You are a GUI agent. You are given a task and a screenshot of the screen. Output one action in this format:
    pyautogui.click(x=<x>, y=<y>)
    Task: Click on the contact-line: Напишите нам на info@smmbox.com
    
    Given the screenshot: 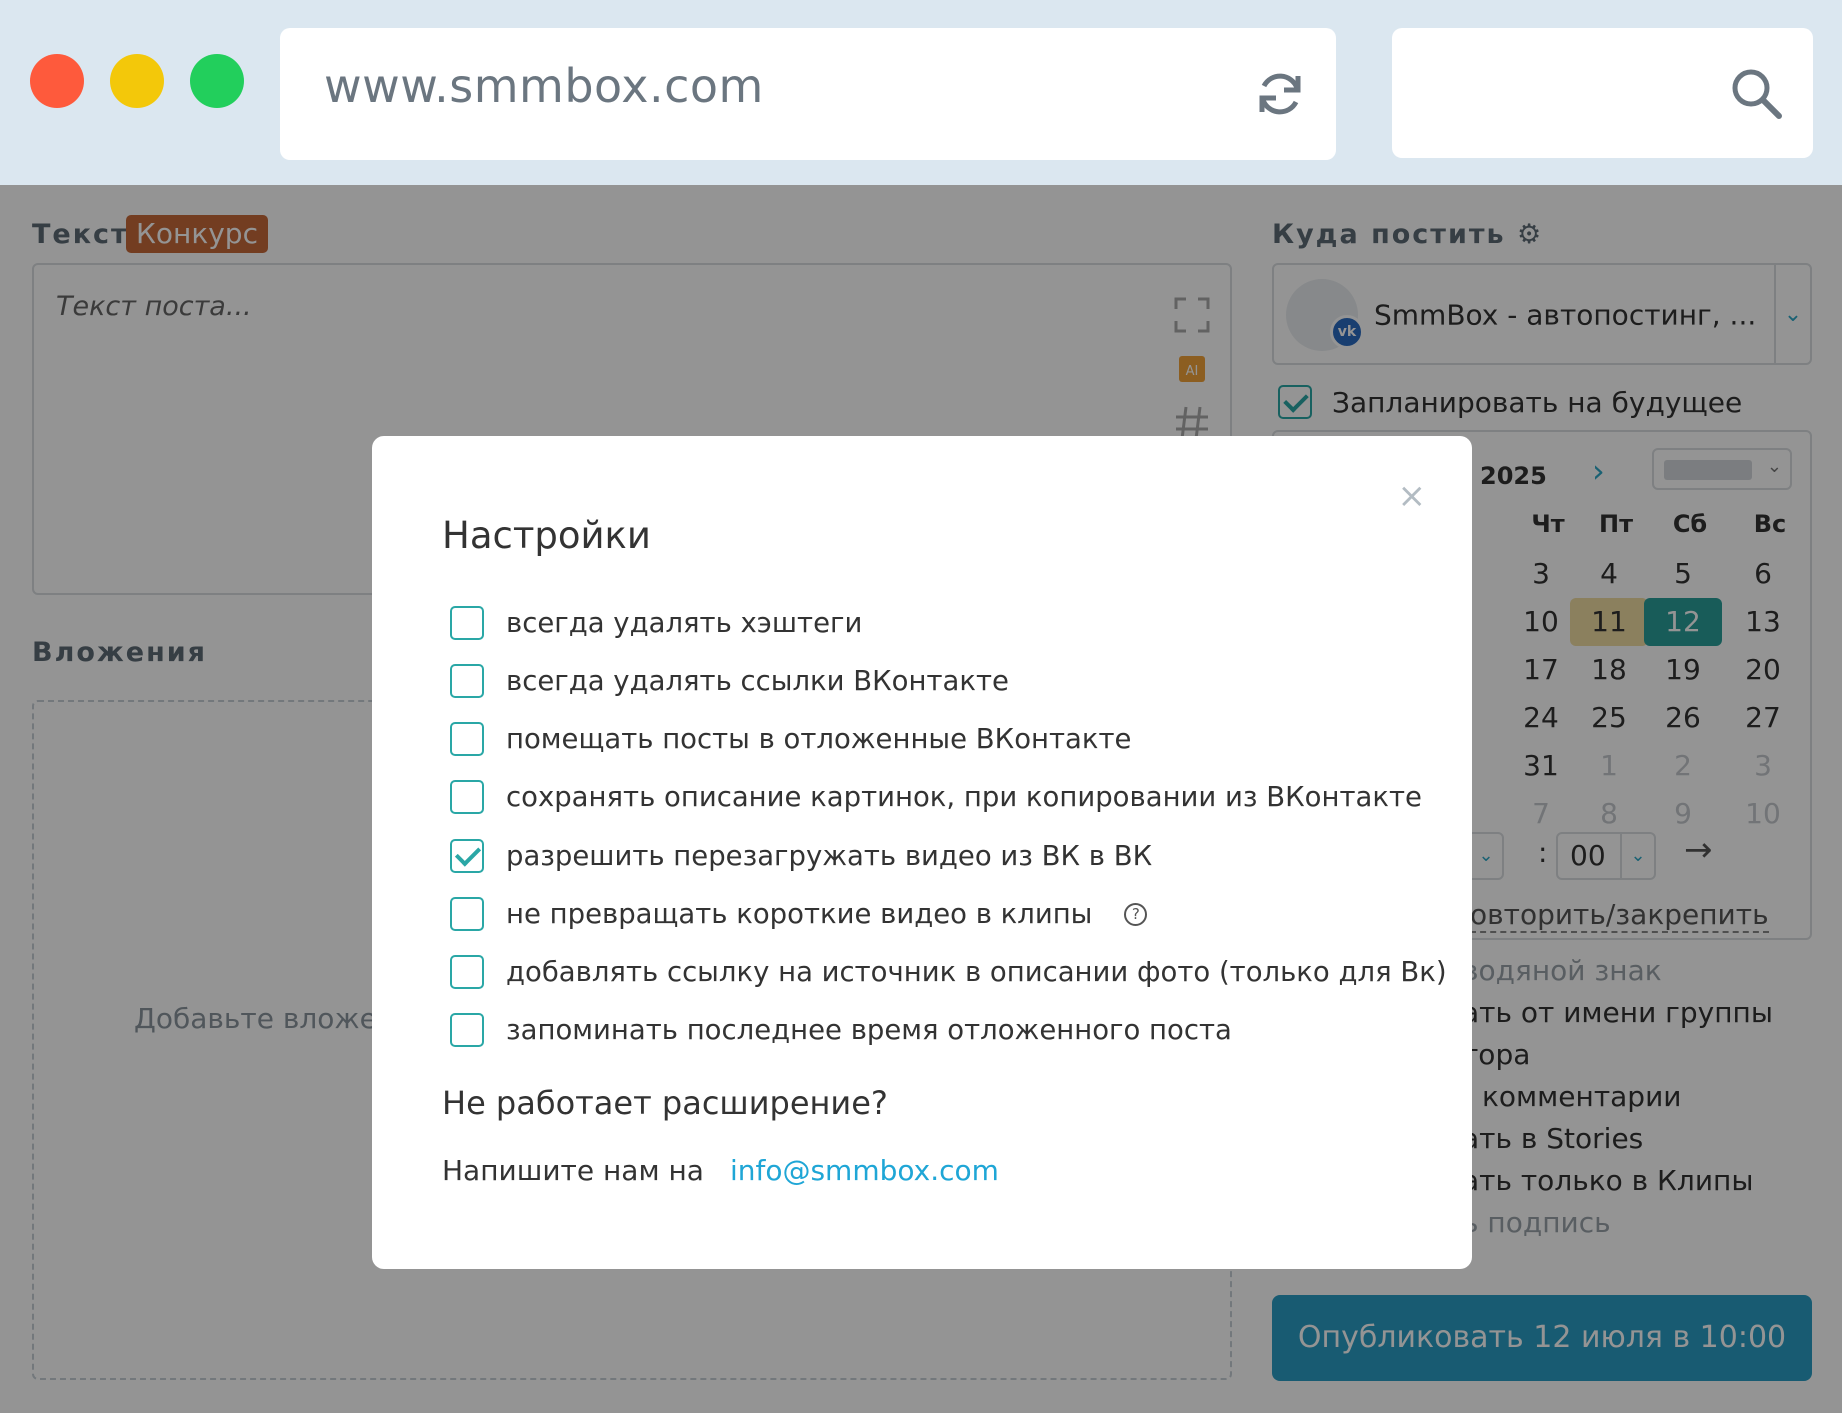 What is the action you would take?
    pyautogui.click(x=720, y=1170)
    